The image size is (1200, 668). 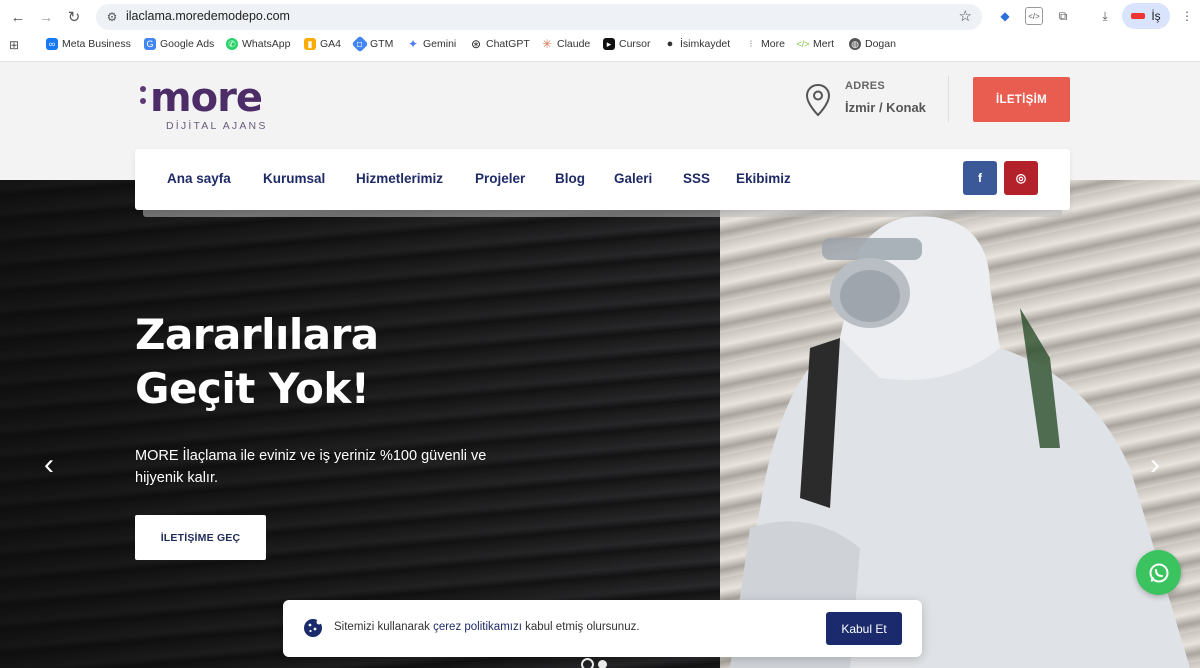 I want to click on slider-pagination, so click(x=595, y=664).